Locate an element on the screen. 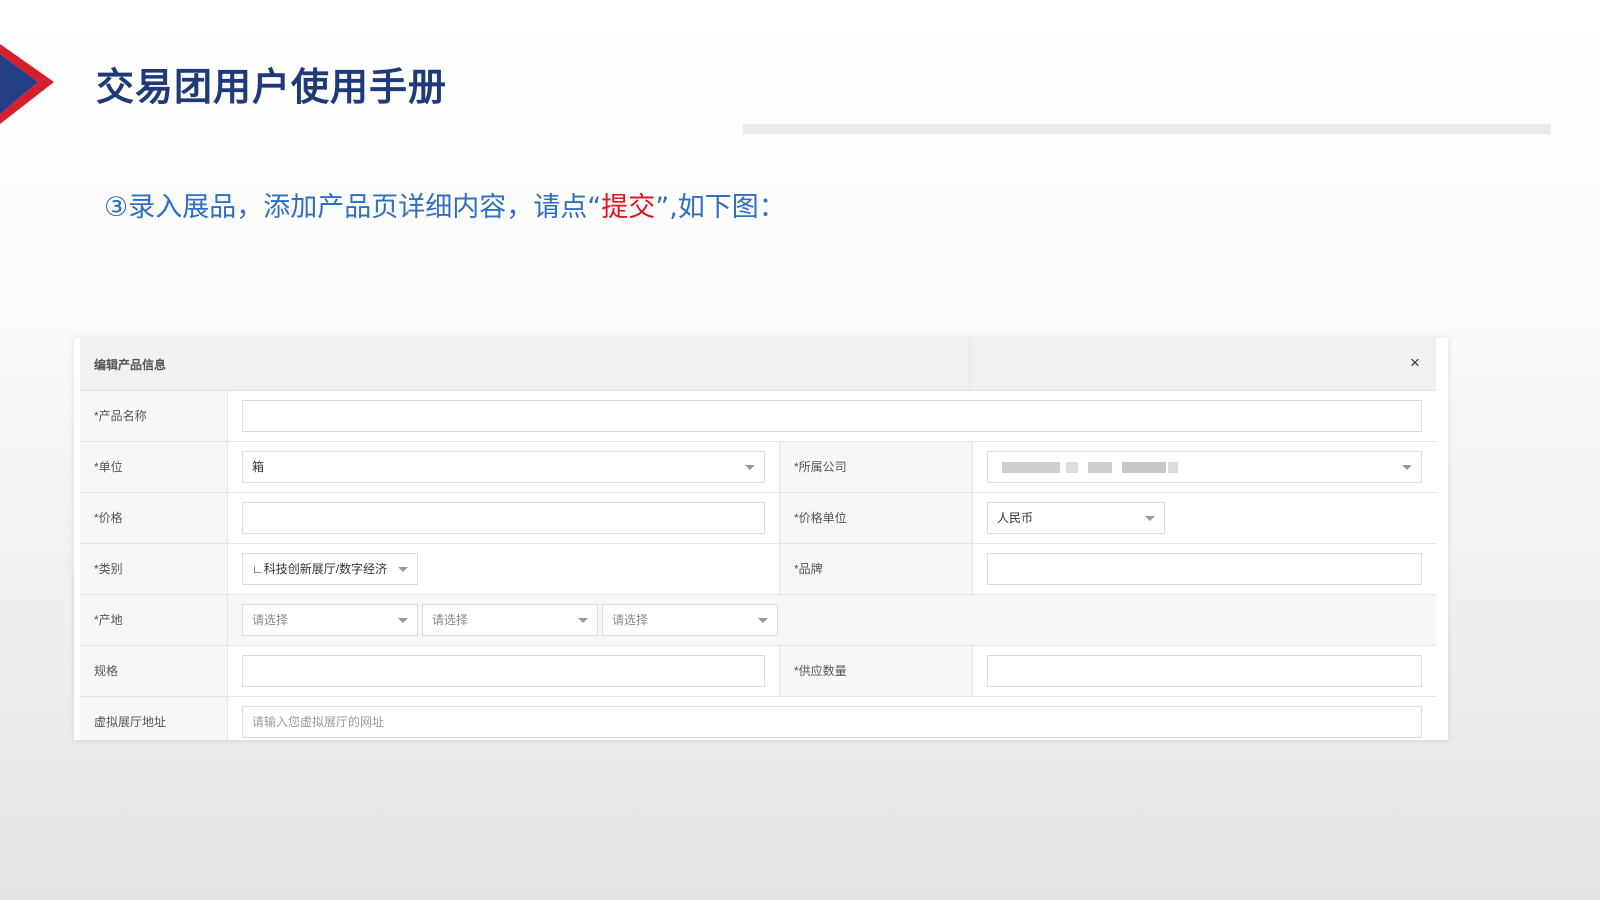 This screenshot has height=900, width=1600. price-label: *价格 is located at coordinates (154, 518).